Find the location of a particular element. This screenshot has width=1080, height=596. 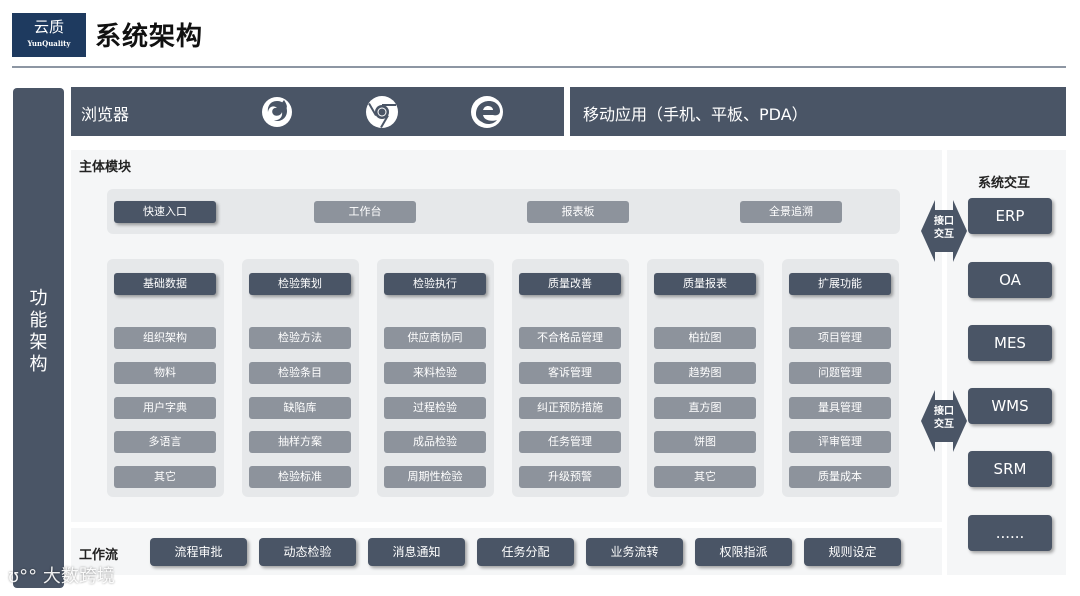

workflow-button: 流程审批 is located at coordinates (198, 552).